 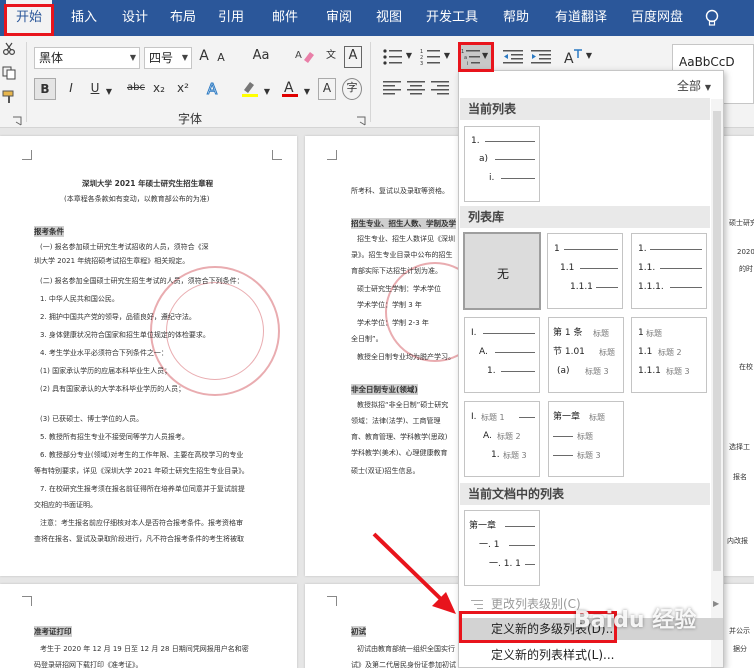 What do you see at coordinates (717, 341) in the screenshot?
I see `panel-scrollbar-thumb` at bounding box center [717, 341].